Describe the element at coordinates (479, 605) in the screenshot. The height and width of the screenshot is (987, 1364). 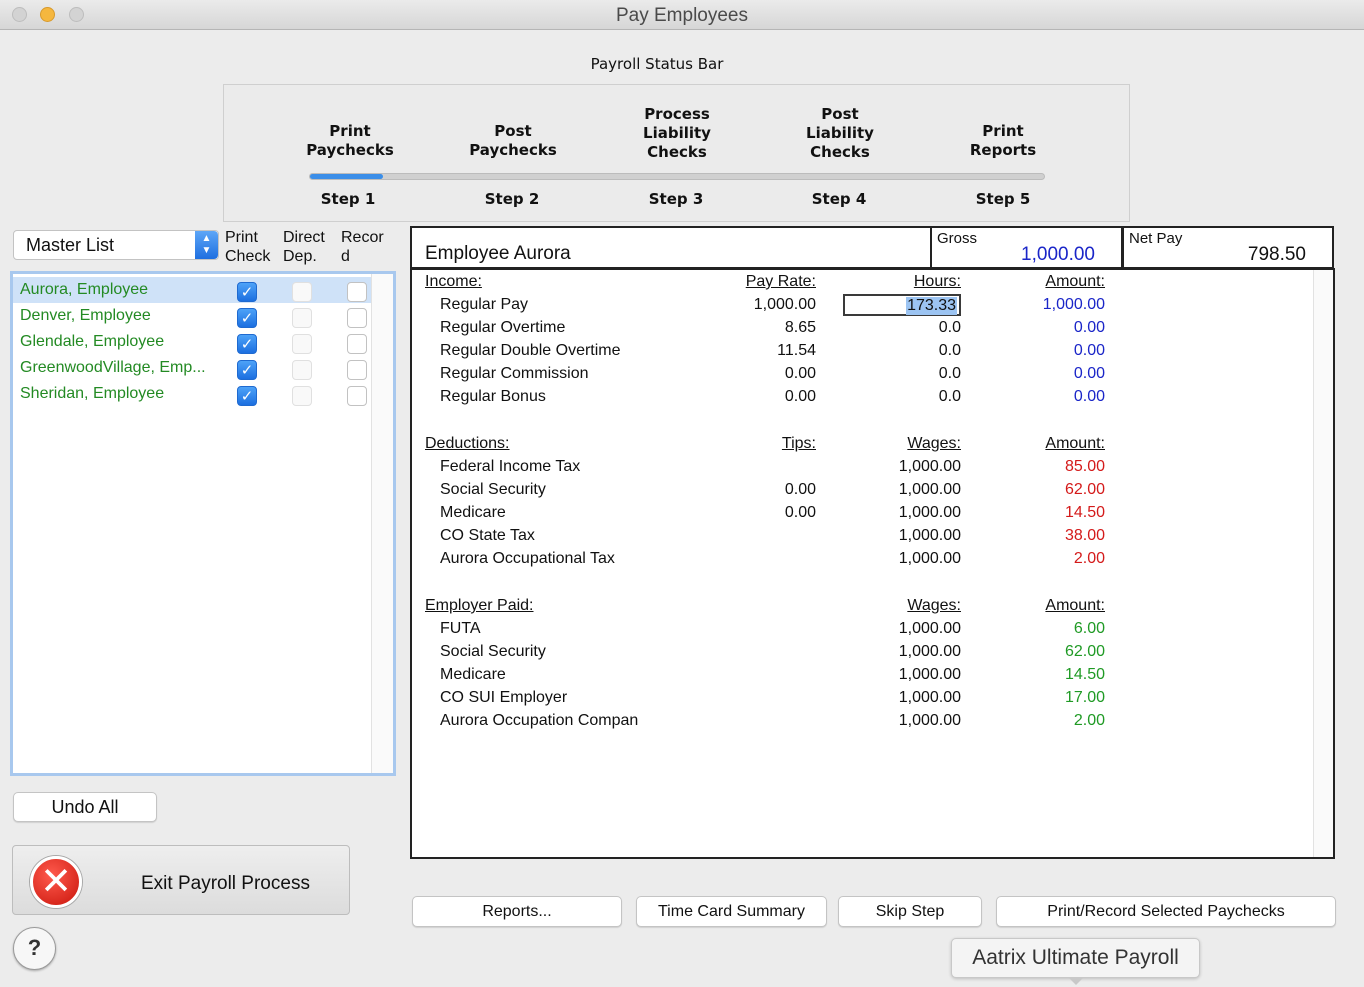
I see `employer-paid-header: Employer Paid:` at that location.